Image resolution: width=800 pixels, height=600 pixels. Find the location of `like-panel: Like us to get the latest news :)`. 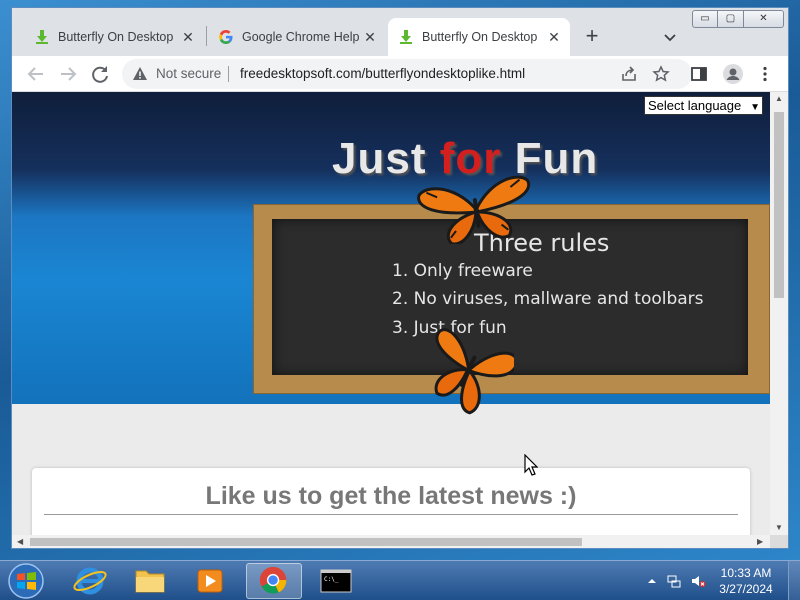

like-panel: Like us to get the latest news :) is located at coordinates (391, 501).